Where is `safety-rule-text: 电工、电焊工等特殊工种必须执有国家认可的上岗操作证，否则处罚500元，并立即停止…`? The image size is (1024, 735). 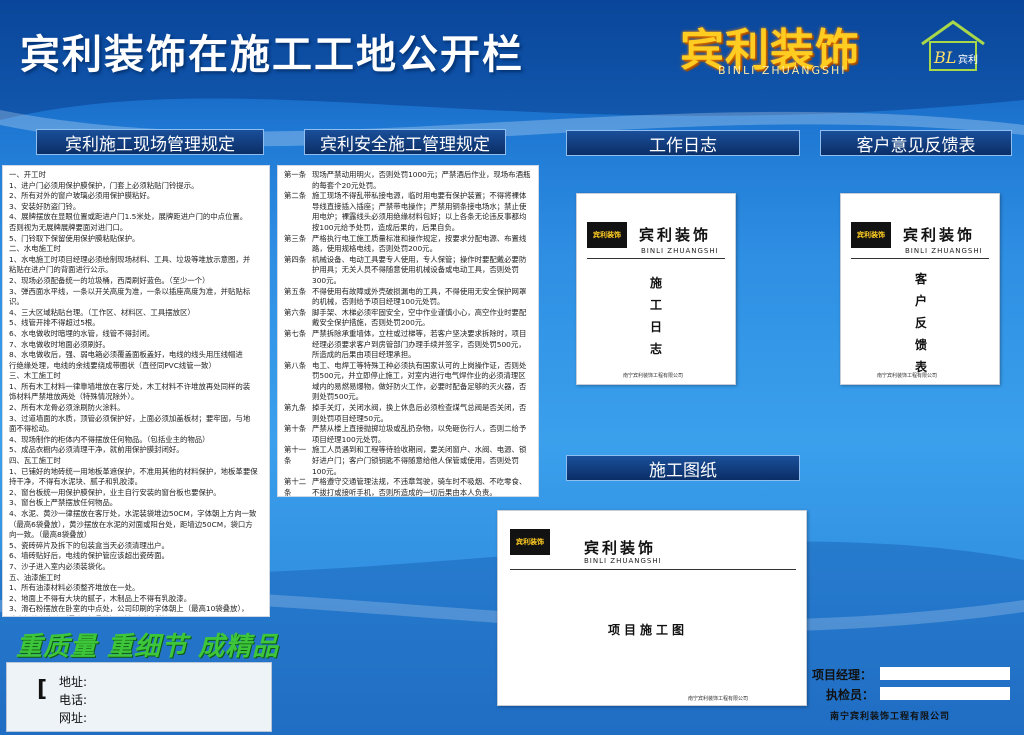 safety-rule-text: 电工、电焊工等特殊工种必须执有国家认可的上岗操作证，否则处罚500元，并立即停止… is located at coordinates (419, 381).